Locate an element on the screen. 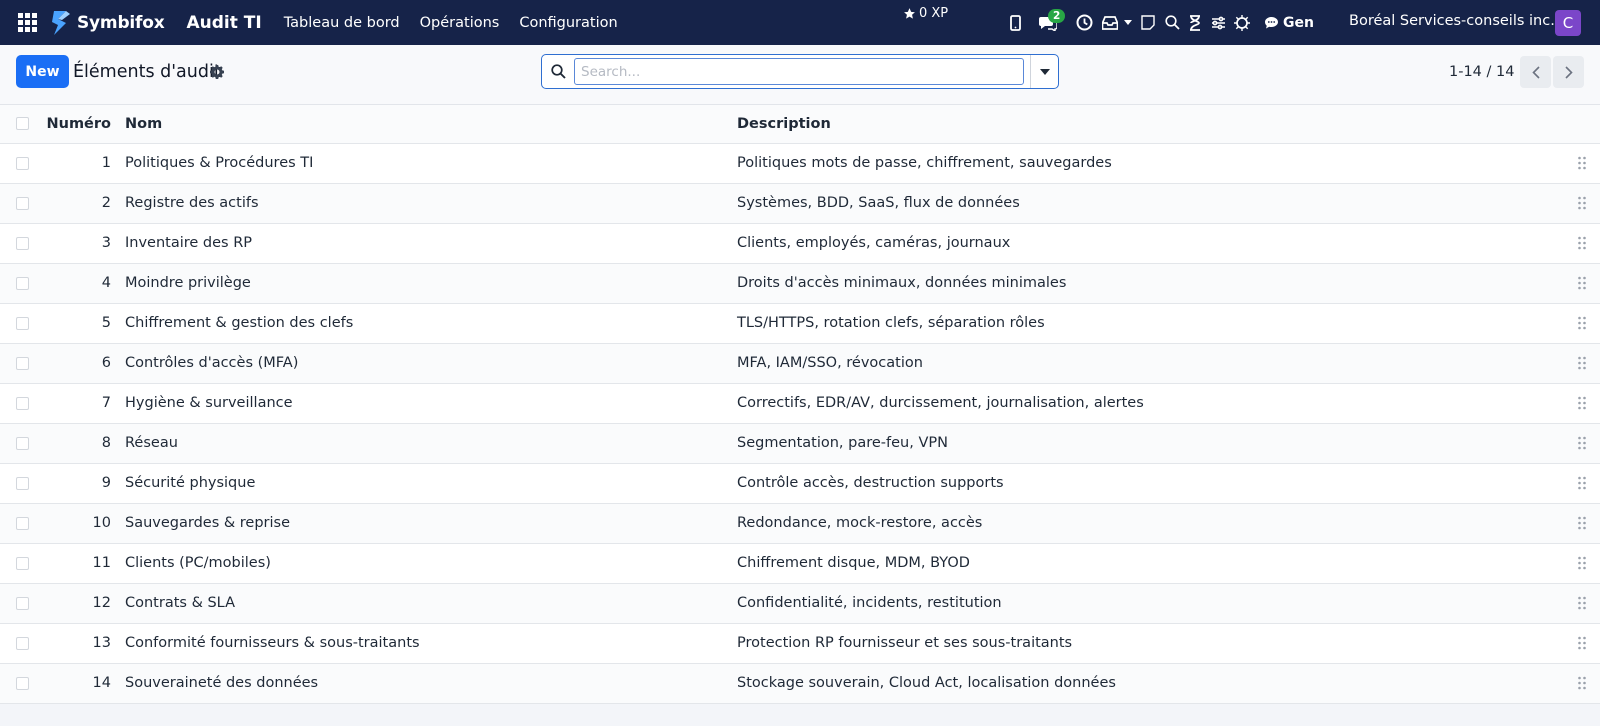 The height and width of the screenshot is (726, 1600). column-header-nom: Nom is located at coordinates (427, 124).